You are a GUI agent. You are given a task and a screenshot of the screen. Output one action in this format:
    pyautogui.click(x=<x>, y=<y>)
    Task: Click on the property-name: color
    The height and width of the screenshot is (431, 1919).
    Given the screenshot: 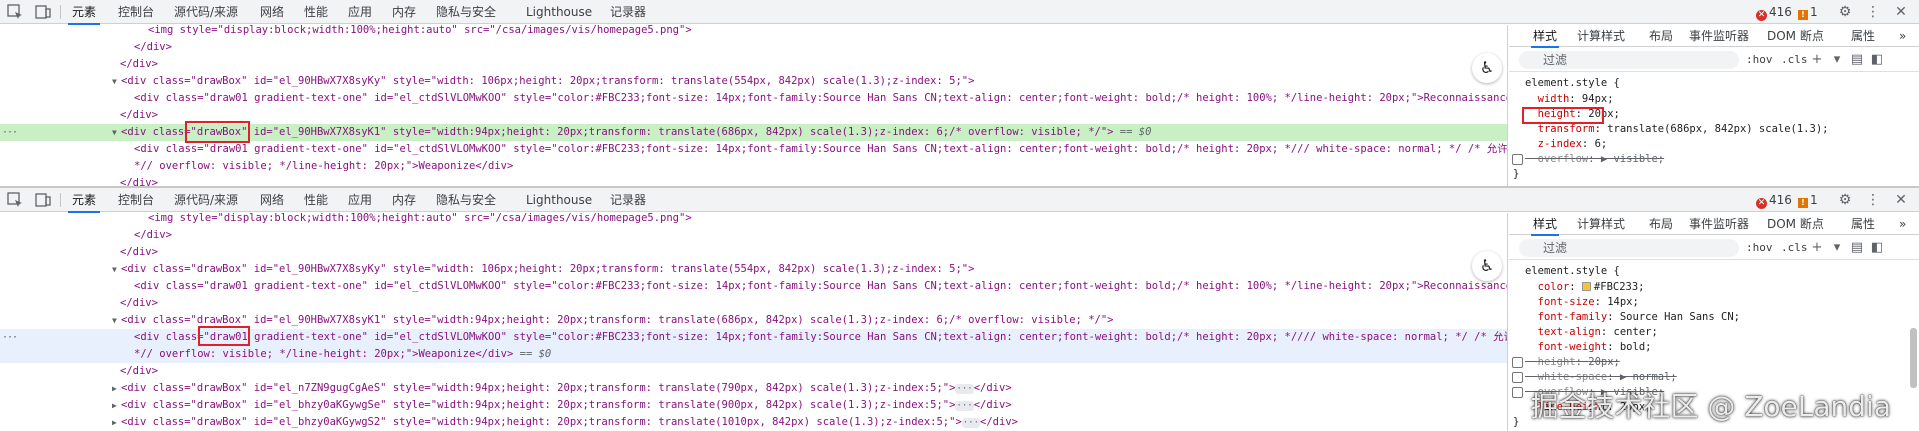 What is the action you would take?
    pyautogui.click(x=1554, y=287)
    